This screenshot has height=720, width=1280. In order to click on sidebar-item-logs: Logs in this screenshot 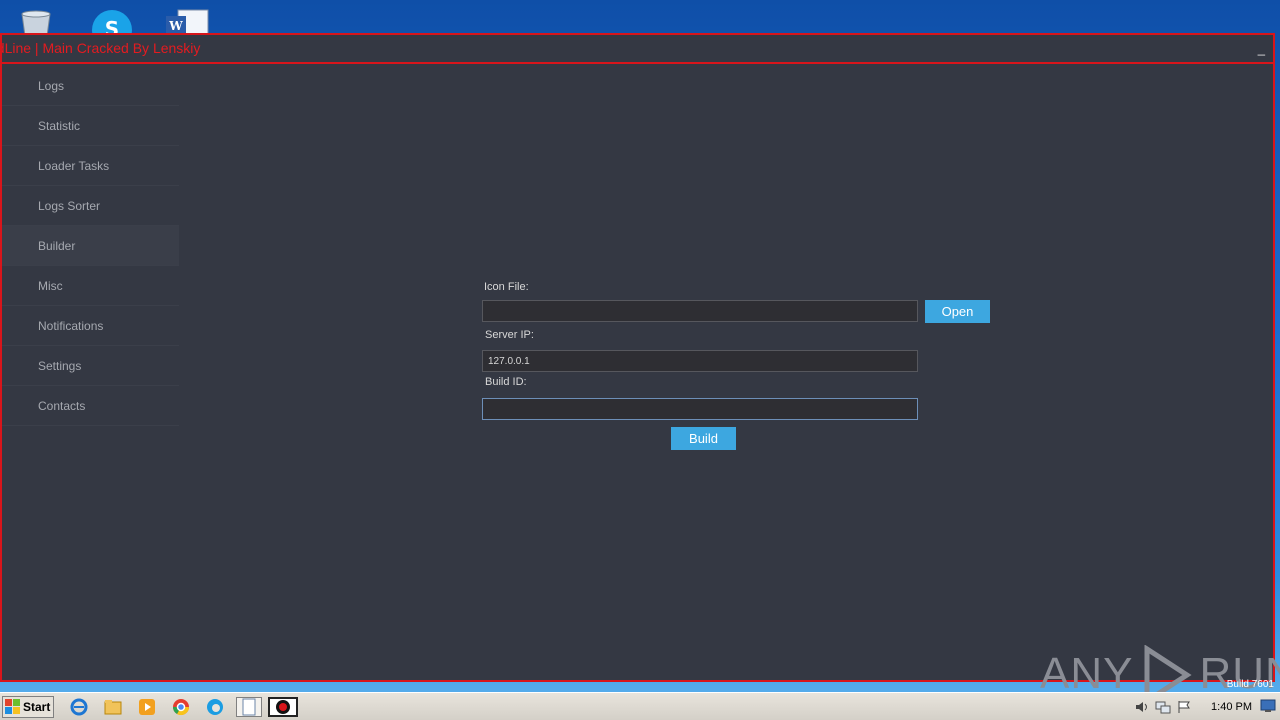, I will do `click(90, 86)`.